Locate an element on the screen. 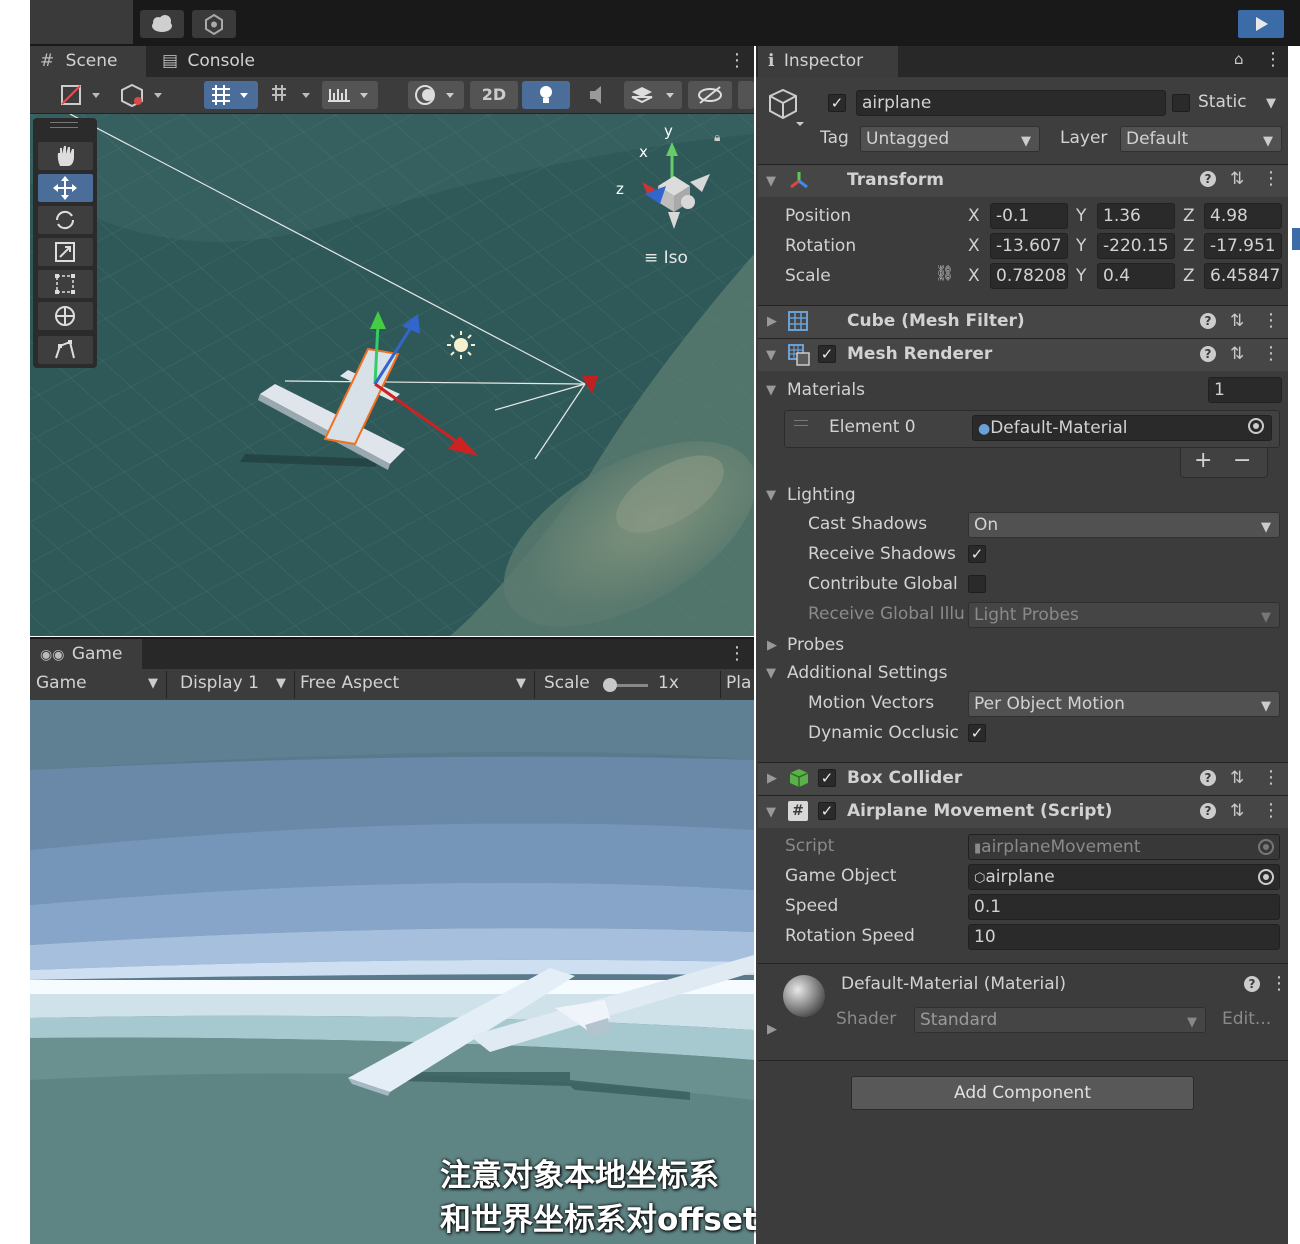 Image resolution: width=1300 pixels, height=1244 pixels. active-checkbox: ✓ is located at coordinates (837, 103).